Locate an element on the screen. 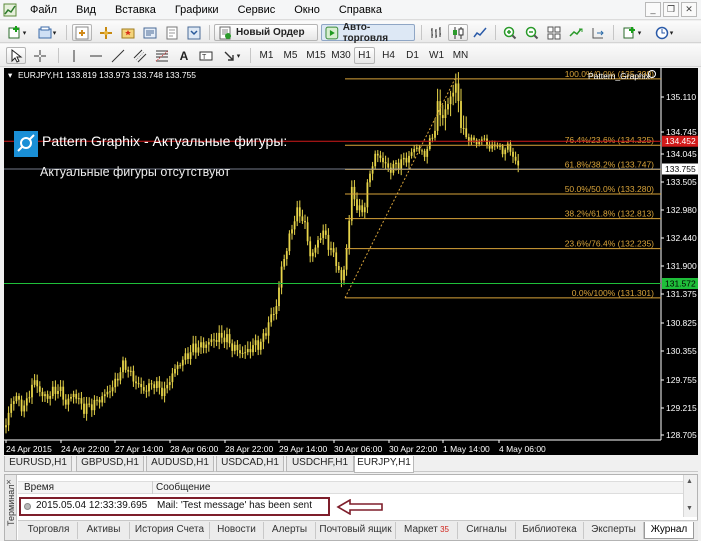  line-chart-button is located at coordinates (480, 32).